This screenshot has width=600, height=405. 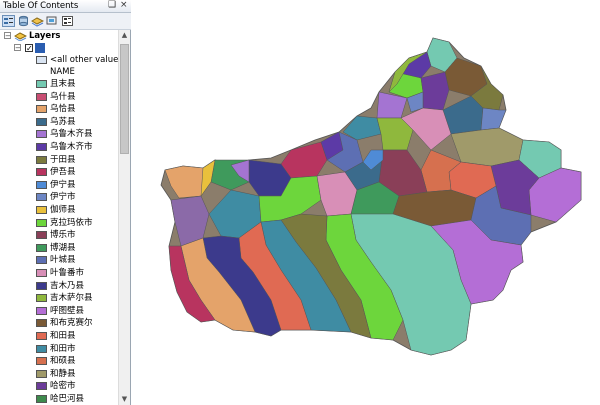 What do you see at coordinates (63, 84) in the screenshot?
I see `legend-label: 且末县` at bounding box center [63, 84].